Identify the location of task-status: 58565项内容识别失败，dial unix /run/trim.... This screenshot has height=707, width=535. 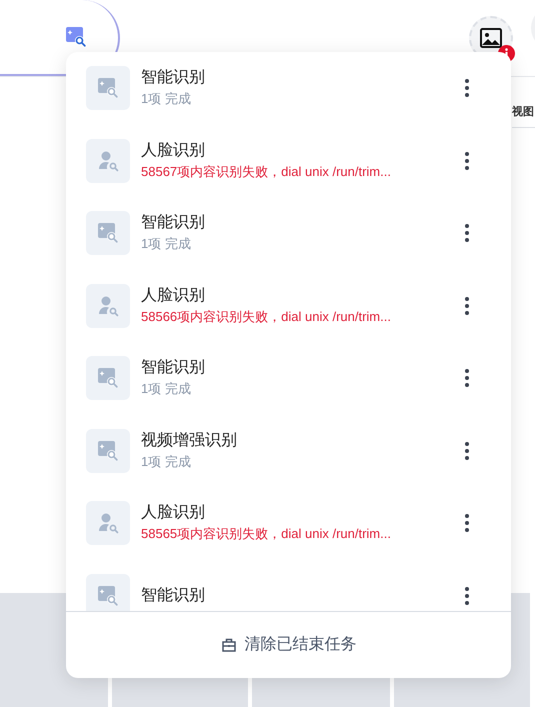
(266, 534).